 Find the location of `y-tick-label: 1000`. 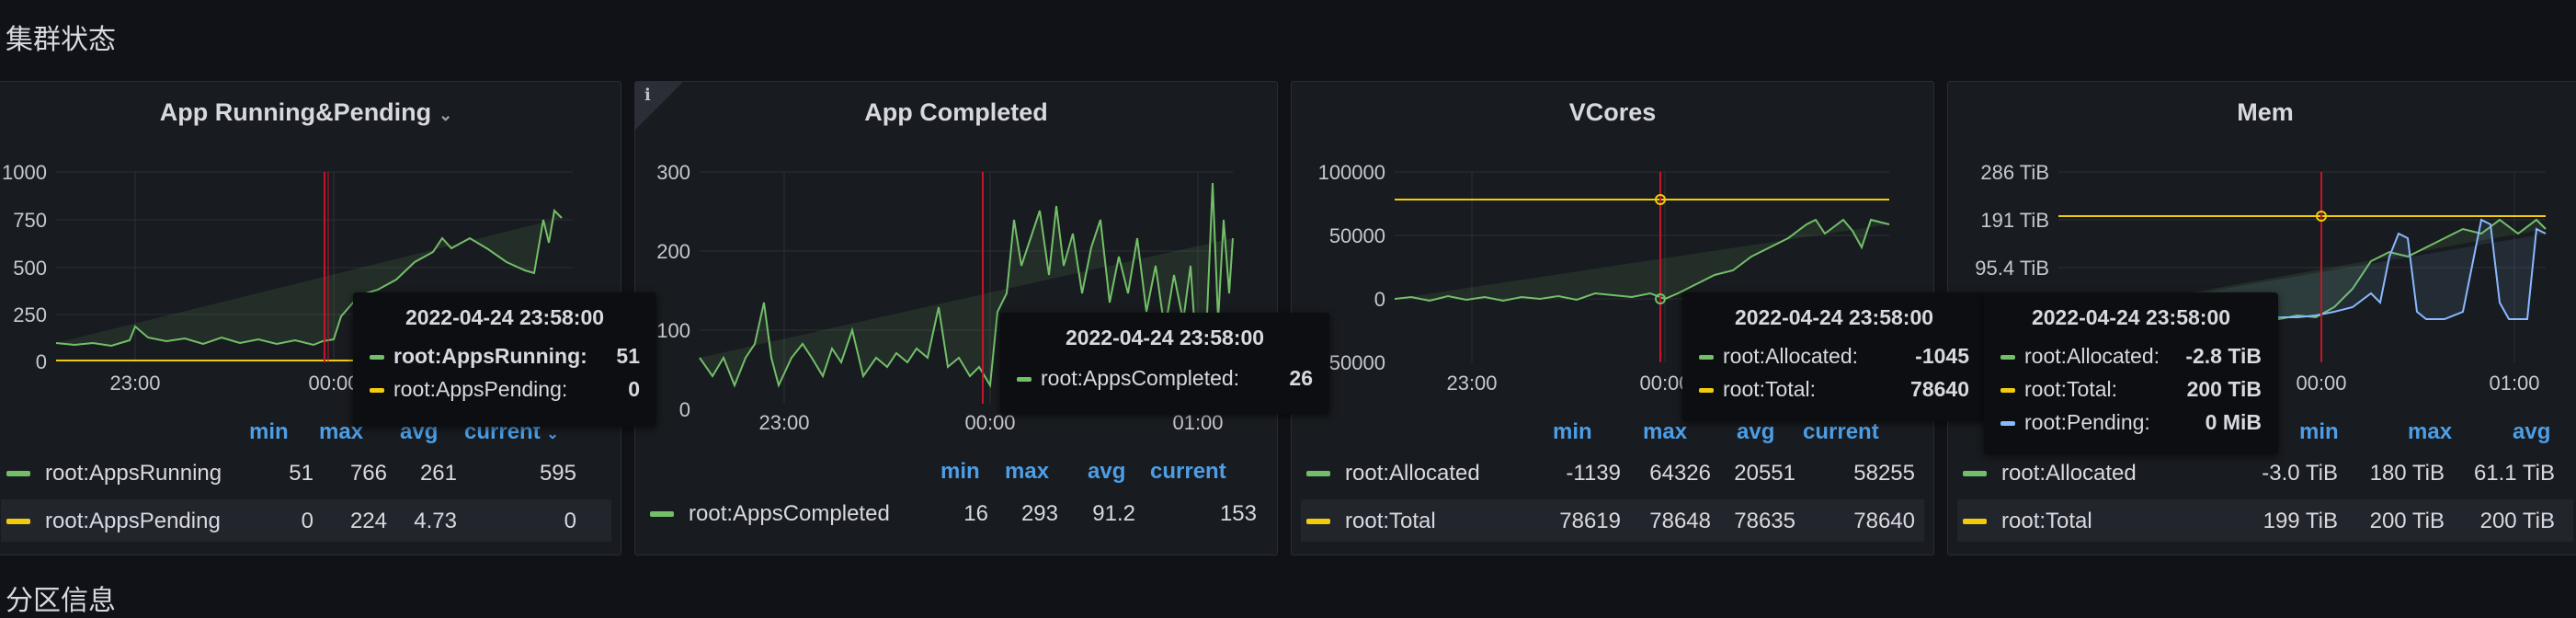

y-tick-label: 1000 is located at coordinates (24, 172).